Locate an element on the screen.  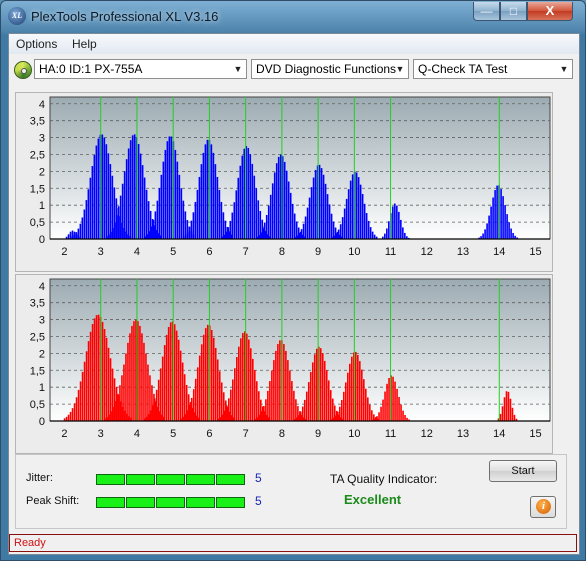
jitter-chart-y-tick-label: 3,5 is located at coordinates (37, 122).